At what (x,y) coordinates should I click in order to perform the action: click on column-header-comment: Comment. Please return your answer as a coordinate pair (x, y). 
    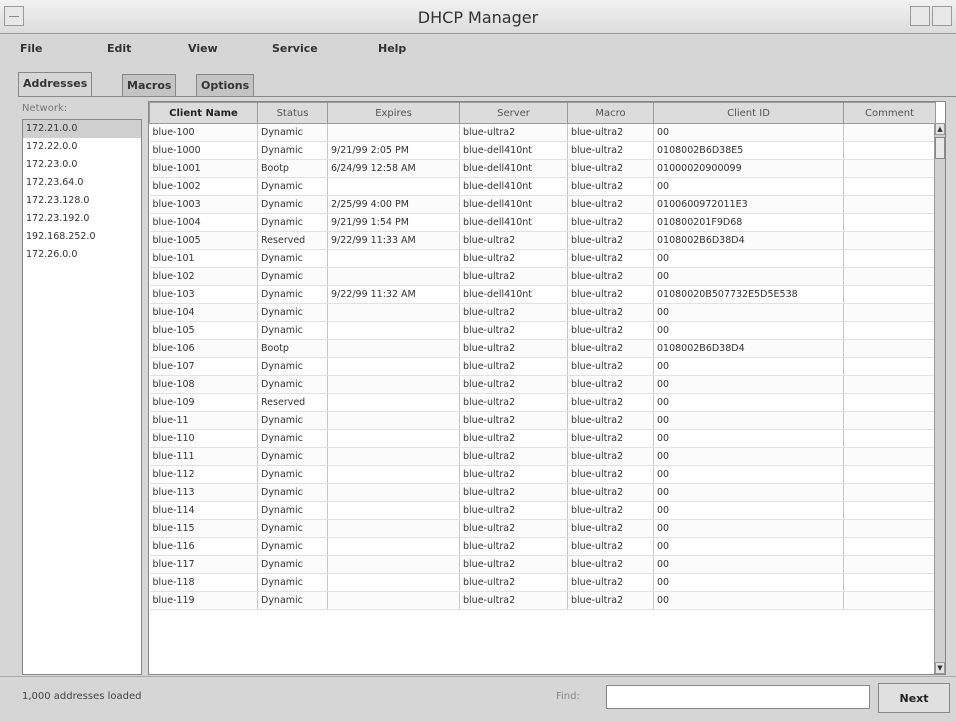
    Looking at the image, I should click on (889, 113).